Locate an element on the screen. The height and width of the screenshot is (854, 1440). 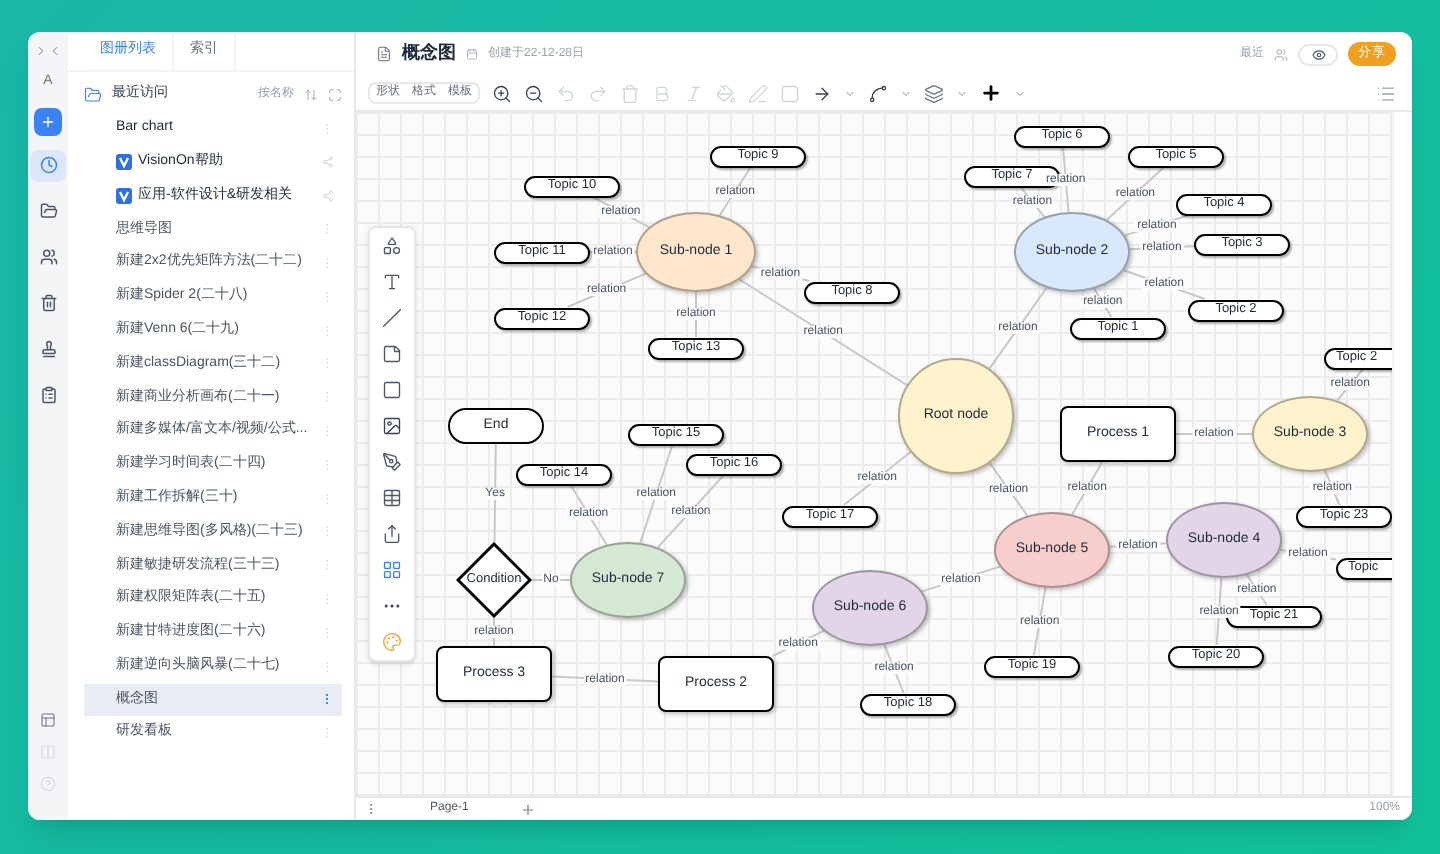
border-icon is located at coordinates (790, 93).